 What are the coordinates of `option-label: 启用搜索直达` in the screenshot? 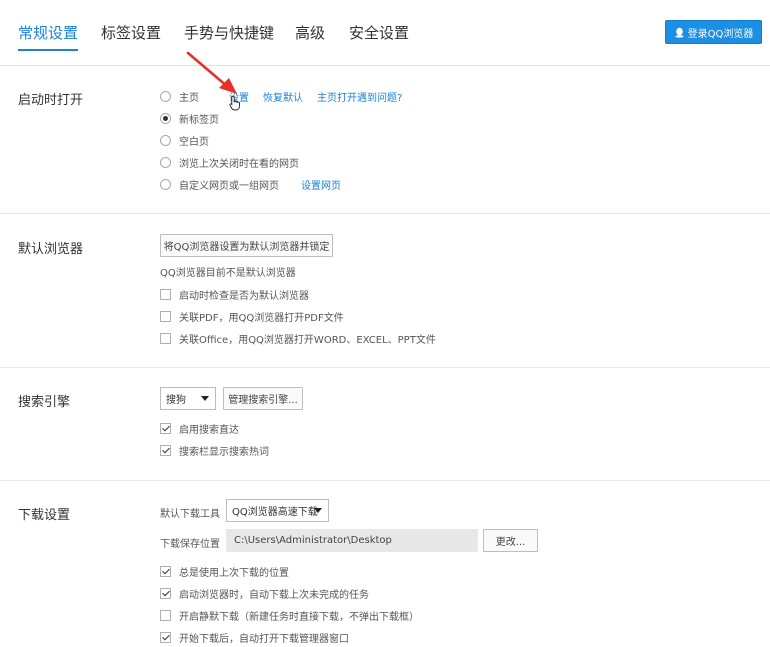 It's located at (209, 430).